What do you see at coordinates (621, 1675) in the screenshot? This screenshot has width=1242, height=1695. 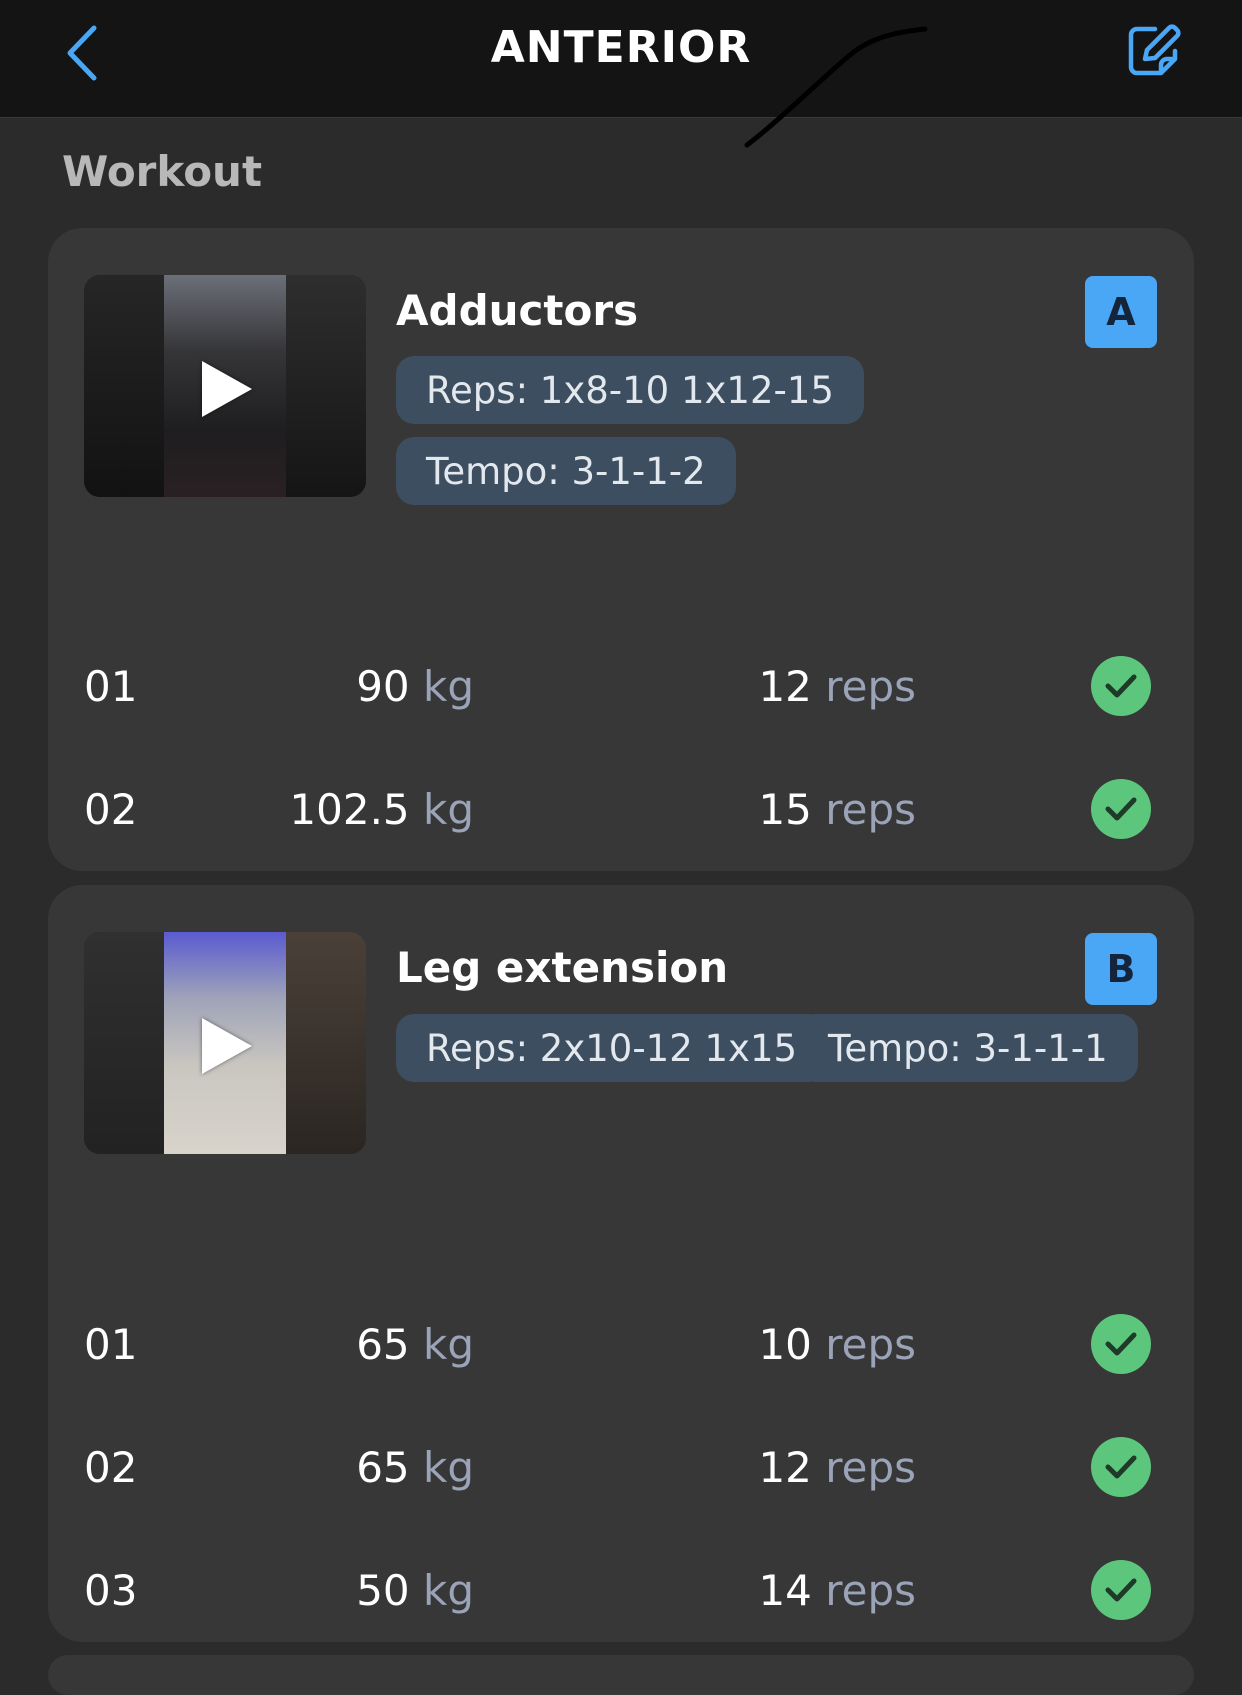 I see `next-exercise-card` at bounding box center [621, 1675].